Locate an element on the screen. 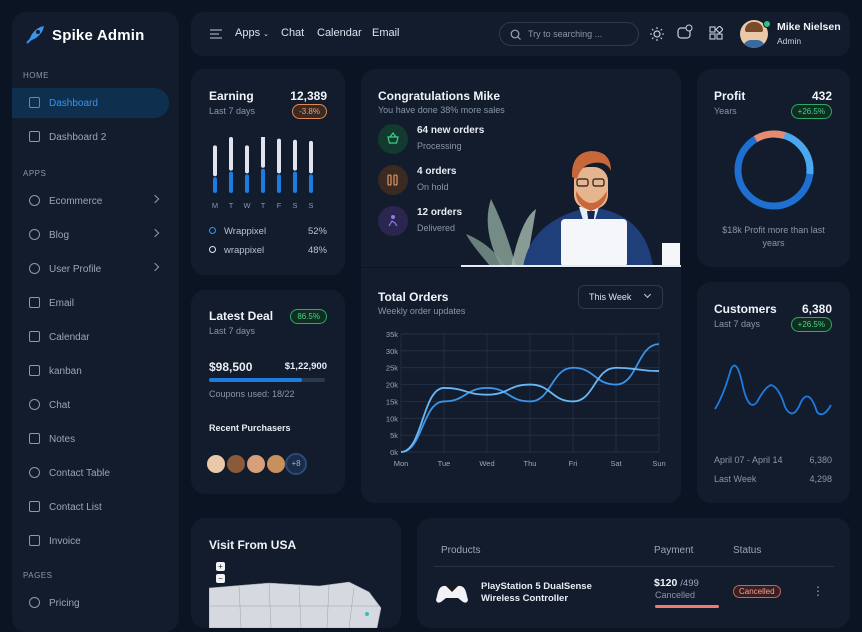  menu-icon is located at coordinates (216, 33).